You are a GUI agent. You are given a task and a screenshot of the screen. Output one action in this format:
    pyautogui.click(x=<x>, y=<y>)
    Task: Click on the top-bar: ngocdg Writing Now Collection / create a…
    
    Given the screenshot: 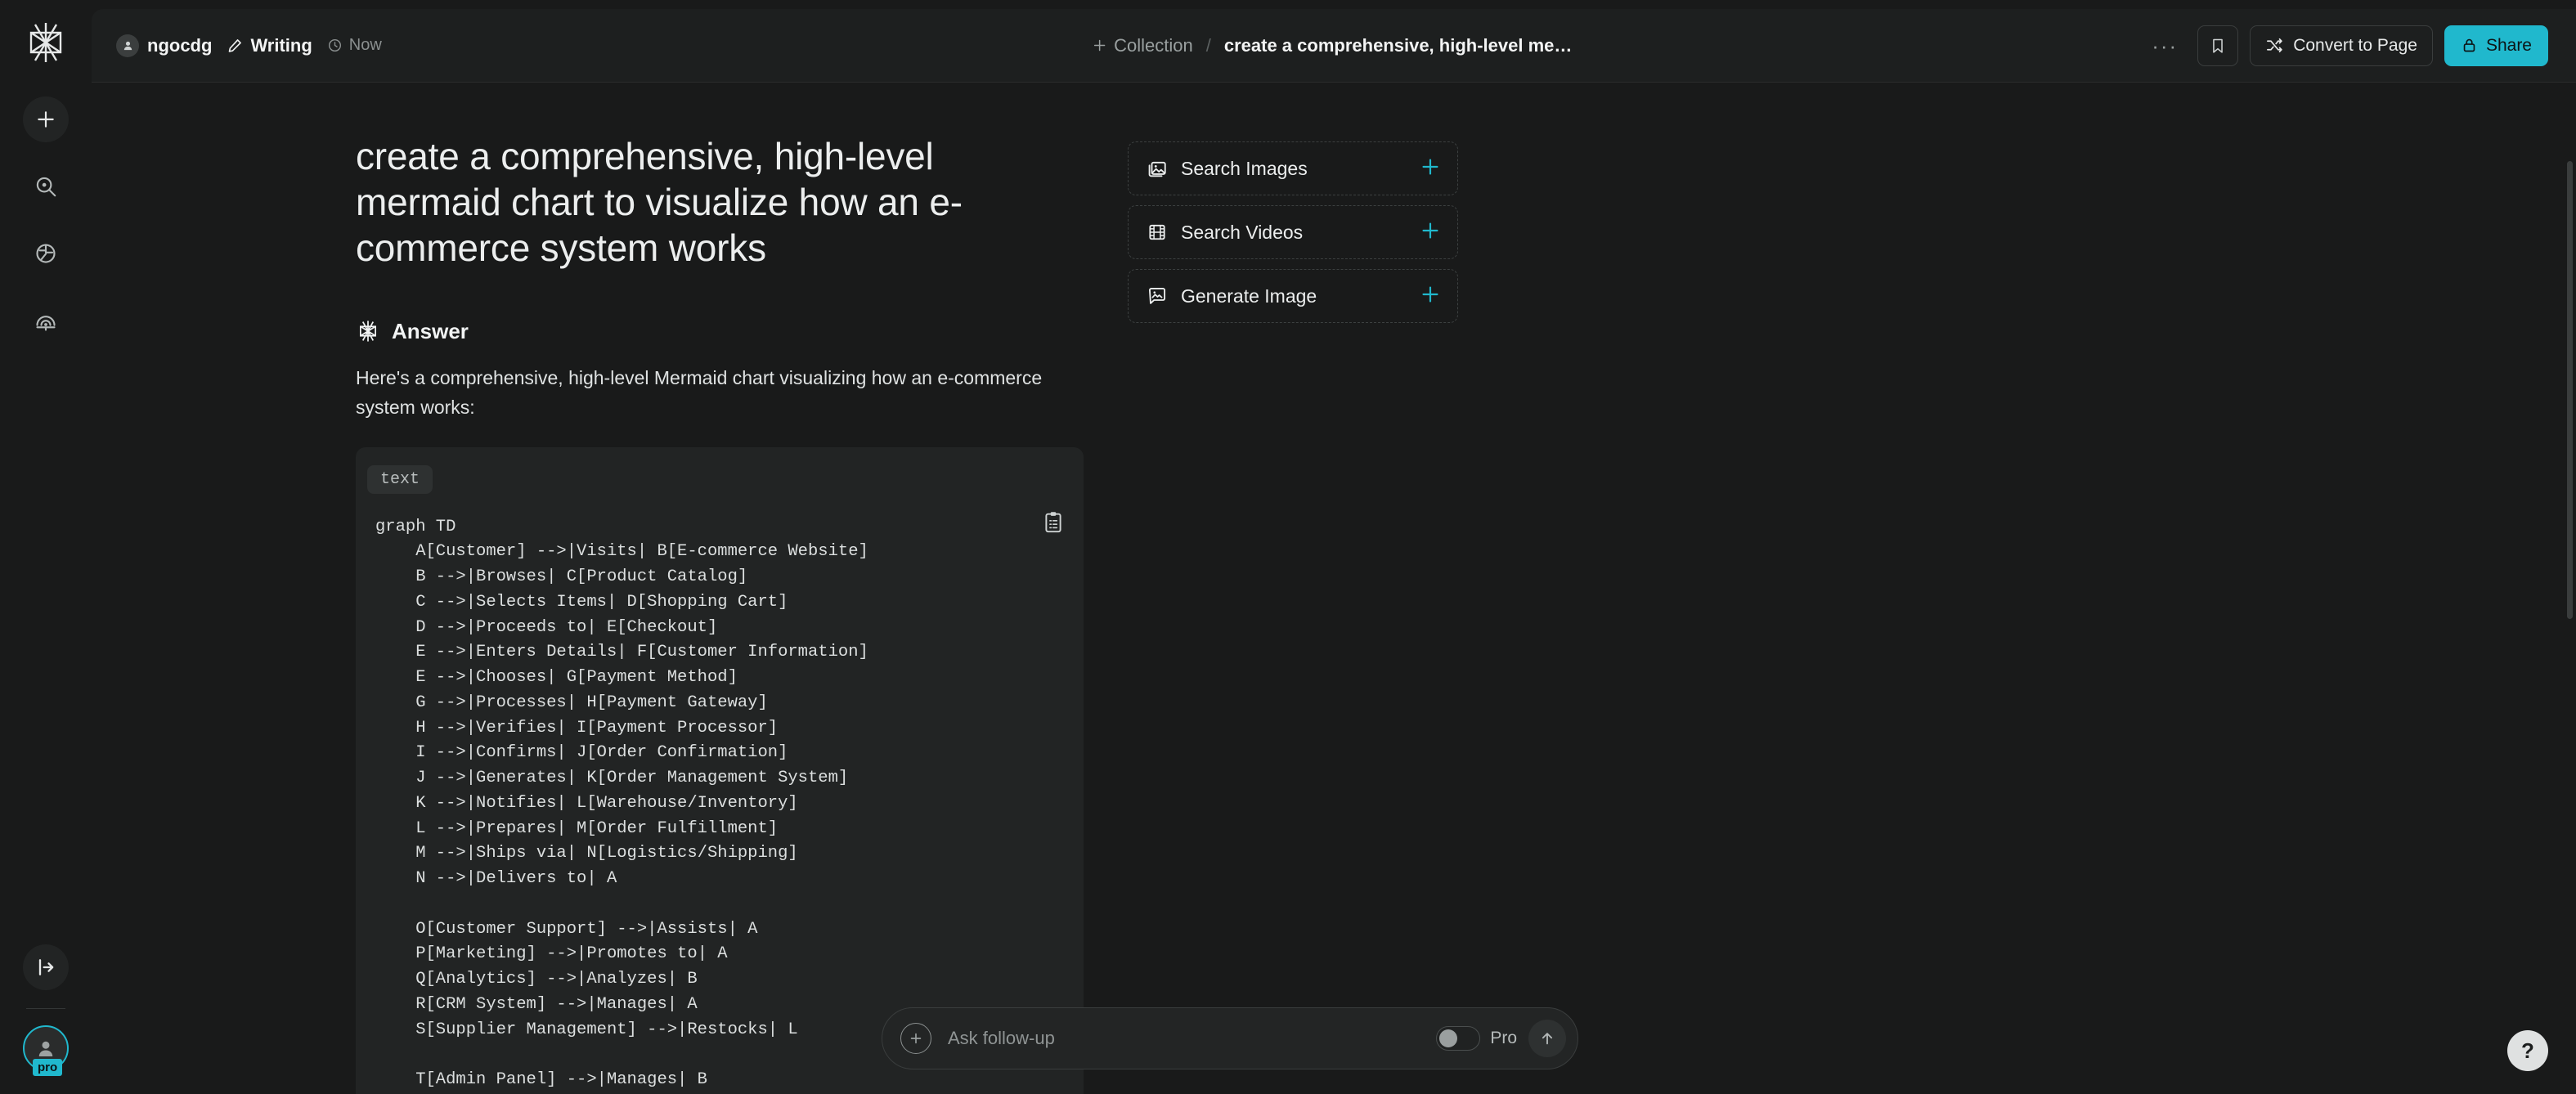 What is the action you would take?
    pyautogui.click(x=1334, y=46)
    